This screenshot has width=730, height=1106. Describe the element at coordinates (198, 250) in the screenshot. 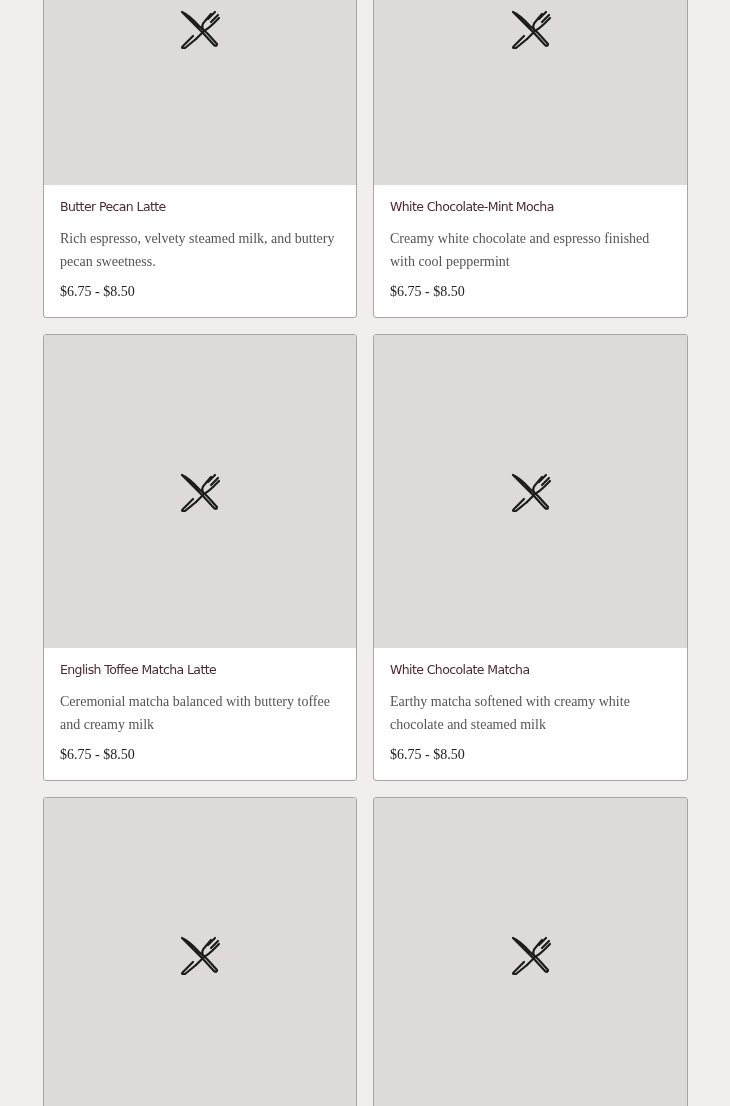

I see `item-description: Rich espresso, velvety steamed milk, and buttery pecan sweetness.` at that location.